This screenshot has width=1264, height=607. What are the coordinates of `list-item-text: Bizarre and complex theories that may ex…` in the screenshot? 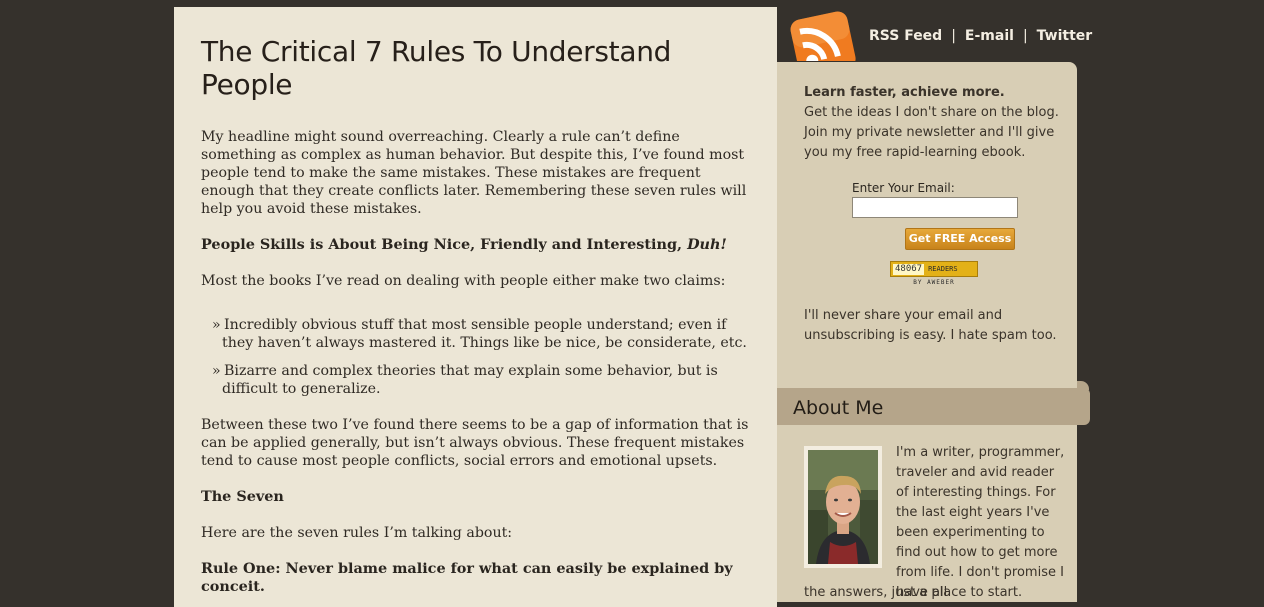 It's located at (470, 380).